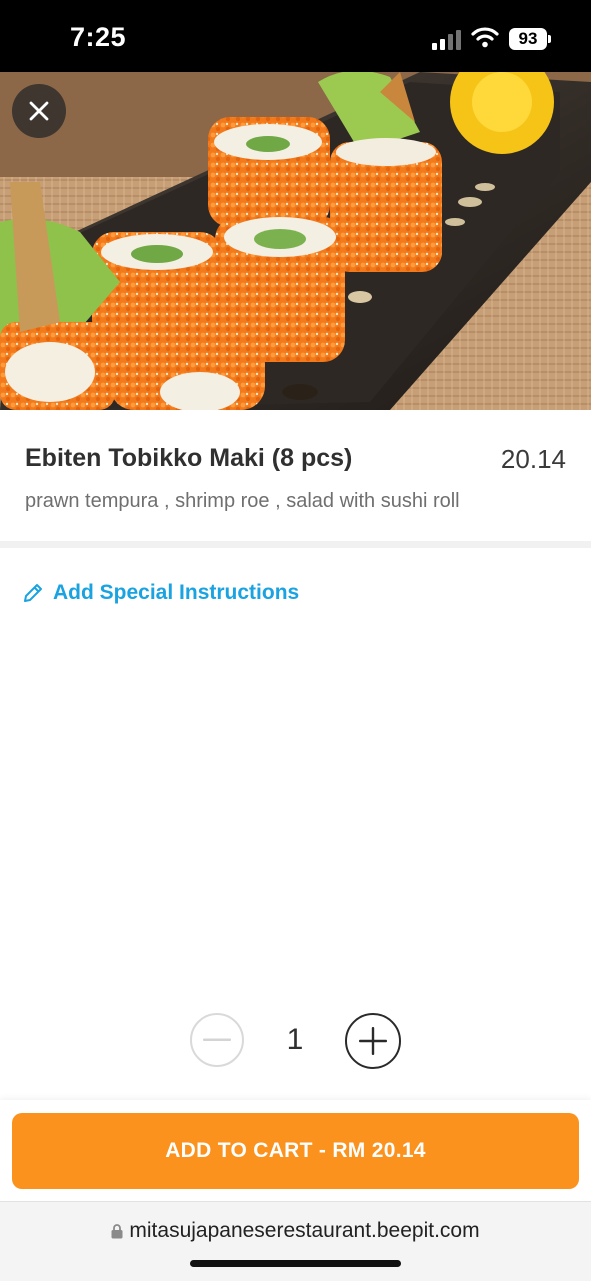 The image size is (591, 1281). Describe the element at coordinates (295, 1151) in the screenshot. I see `add-to-cart-button: ADD TO CART - RM 20.14` at that location.